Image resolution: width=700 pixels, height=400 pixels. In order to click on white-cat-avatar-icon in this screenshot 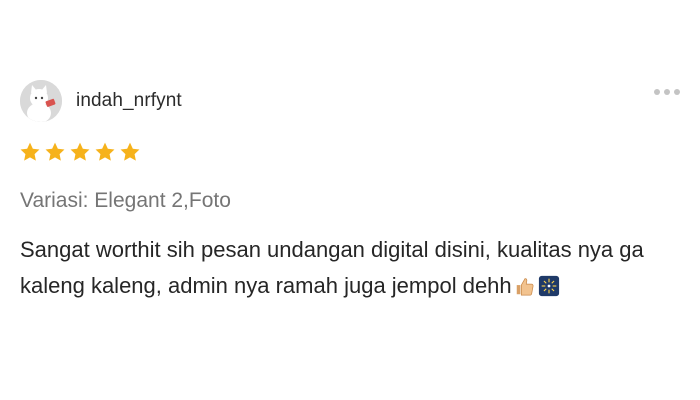, I will do `click(41, 101)`.